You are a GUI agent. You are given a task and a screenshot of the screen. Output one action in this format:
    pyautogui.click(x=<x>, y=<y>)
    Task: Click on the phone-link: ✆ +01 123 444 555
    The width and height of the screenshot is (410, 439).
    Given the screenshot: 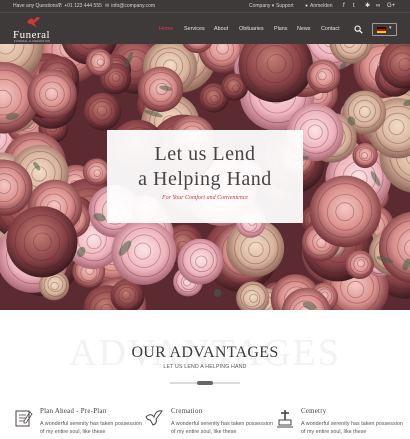 What is the action you would take?
    pyautogui.click(x=80, y=6)
    